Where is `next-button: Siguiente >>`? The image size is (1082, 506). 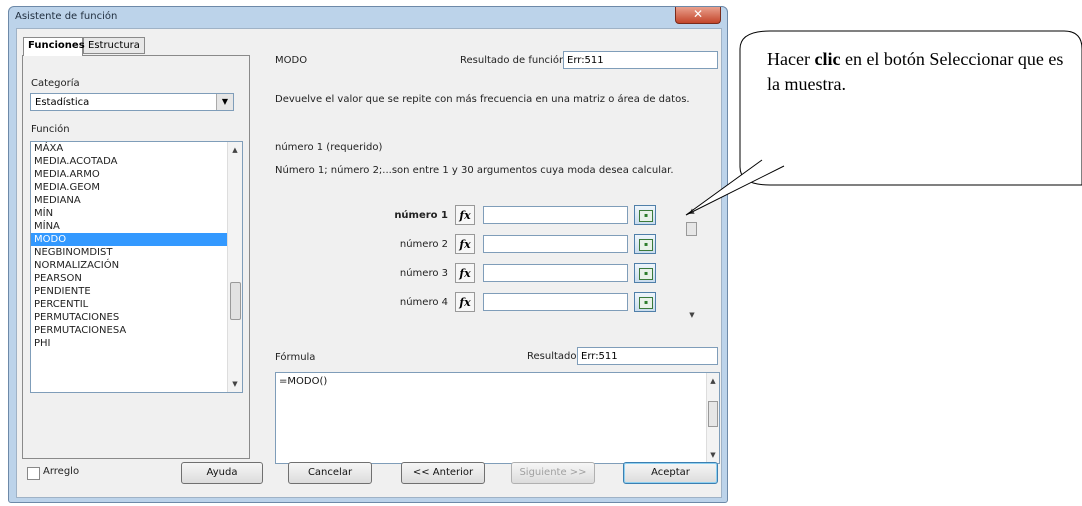
next-button: Siguiente >> is located at coordinates (553, 473).